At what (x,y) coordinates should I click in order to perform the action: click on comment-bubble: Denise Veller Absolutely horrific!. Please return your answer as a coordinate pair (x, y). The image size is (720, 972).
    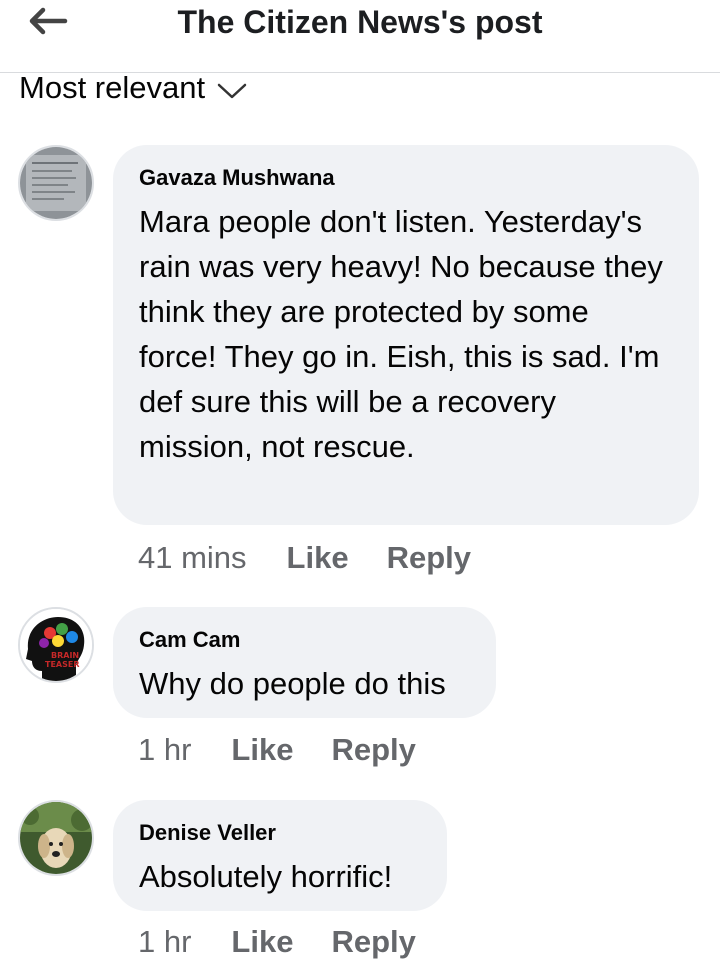
    Looking at the image, I should click on (280, 855).